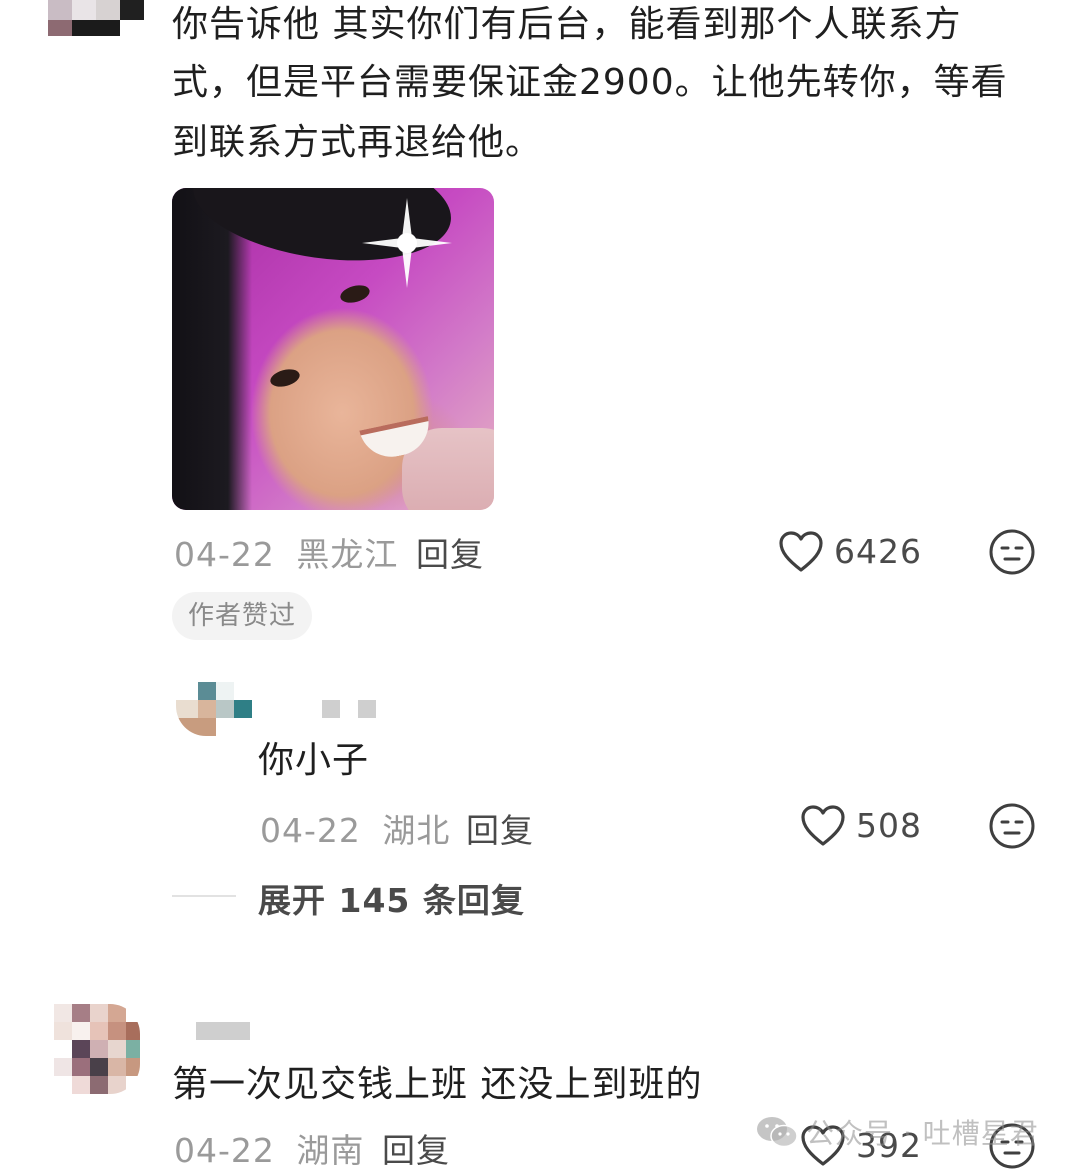 This screenshot has height=1174, width=1080. Describe the element at coordinates (437, 1084) in the screenshot. I see `comment2-text: 第一次见交钱上班 还没上到班的` at that location.